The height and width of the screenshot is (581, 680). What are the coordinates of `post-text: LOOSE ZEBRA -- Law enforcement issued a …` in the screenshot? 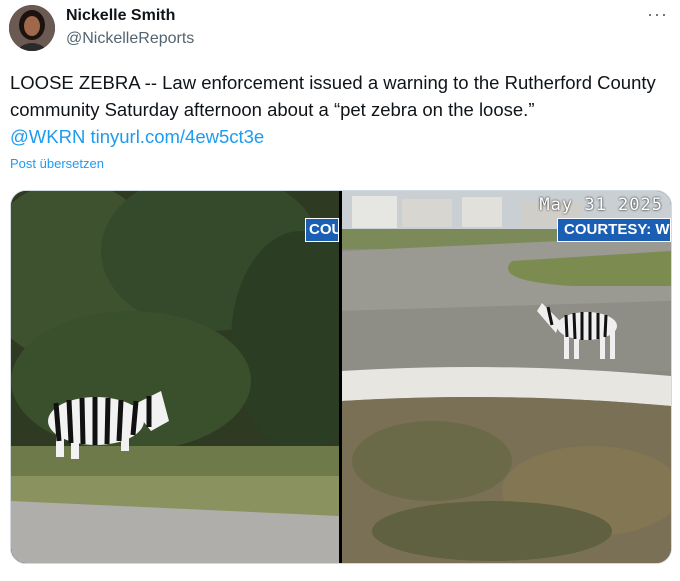 It's located at (333, 96).